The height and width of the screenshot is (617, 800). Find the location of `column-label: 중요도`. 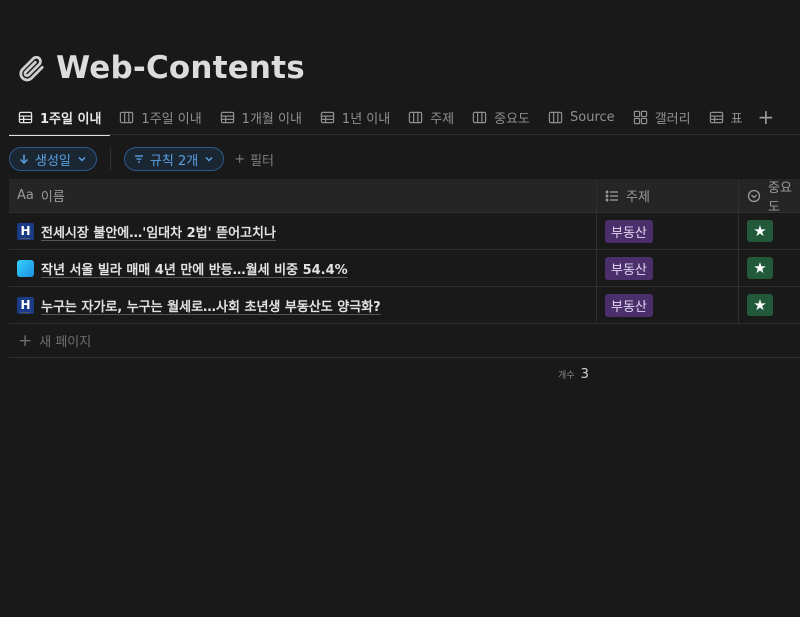

column-label: 중요도 is located at coordinates (780, 196).